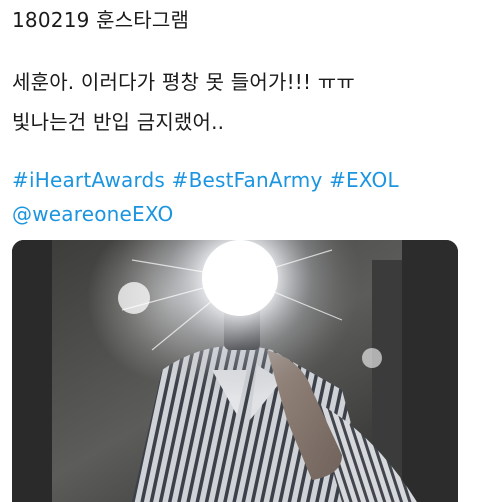 This screenshot has height=502, width=480. I want to click on tweet-body-line-1: 세훈아. 이러다가 평창 못 들어가!!! ㅠㅠ, so click(183, 82).